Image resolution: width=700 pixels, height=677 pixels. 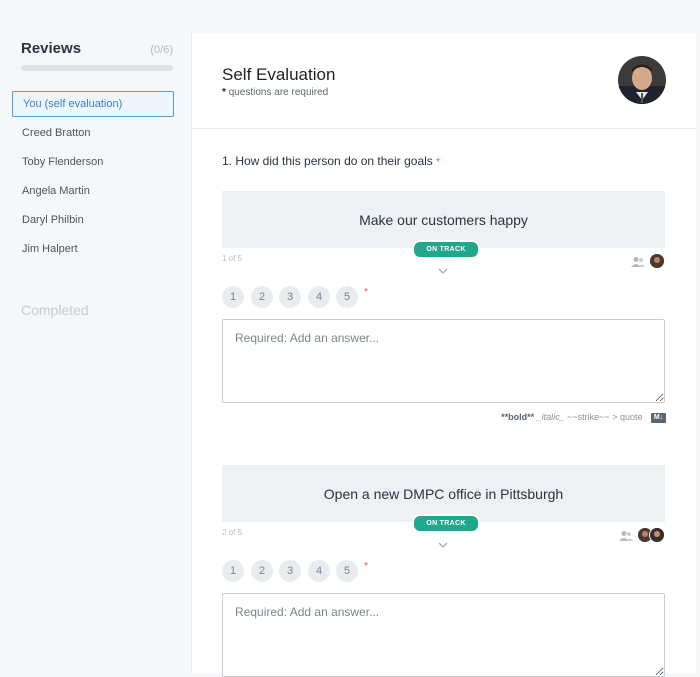 I want to click on markdown-icon: M↓, so click(x=658, y=417).